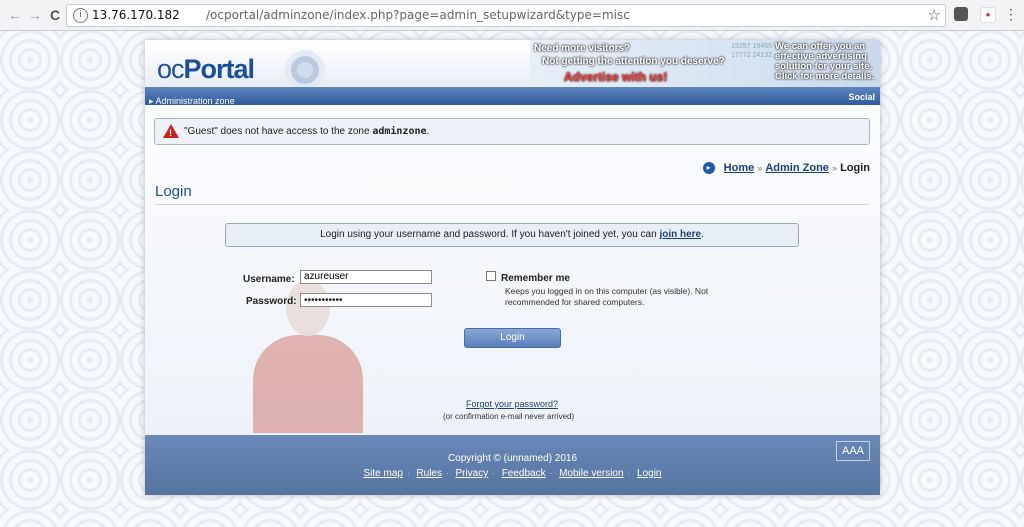 The height and width of the screenshot is (527, 1024). Describe the element at coordinates (861, 97) in the screenshot. I see `social-link: Social` at that location.